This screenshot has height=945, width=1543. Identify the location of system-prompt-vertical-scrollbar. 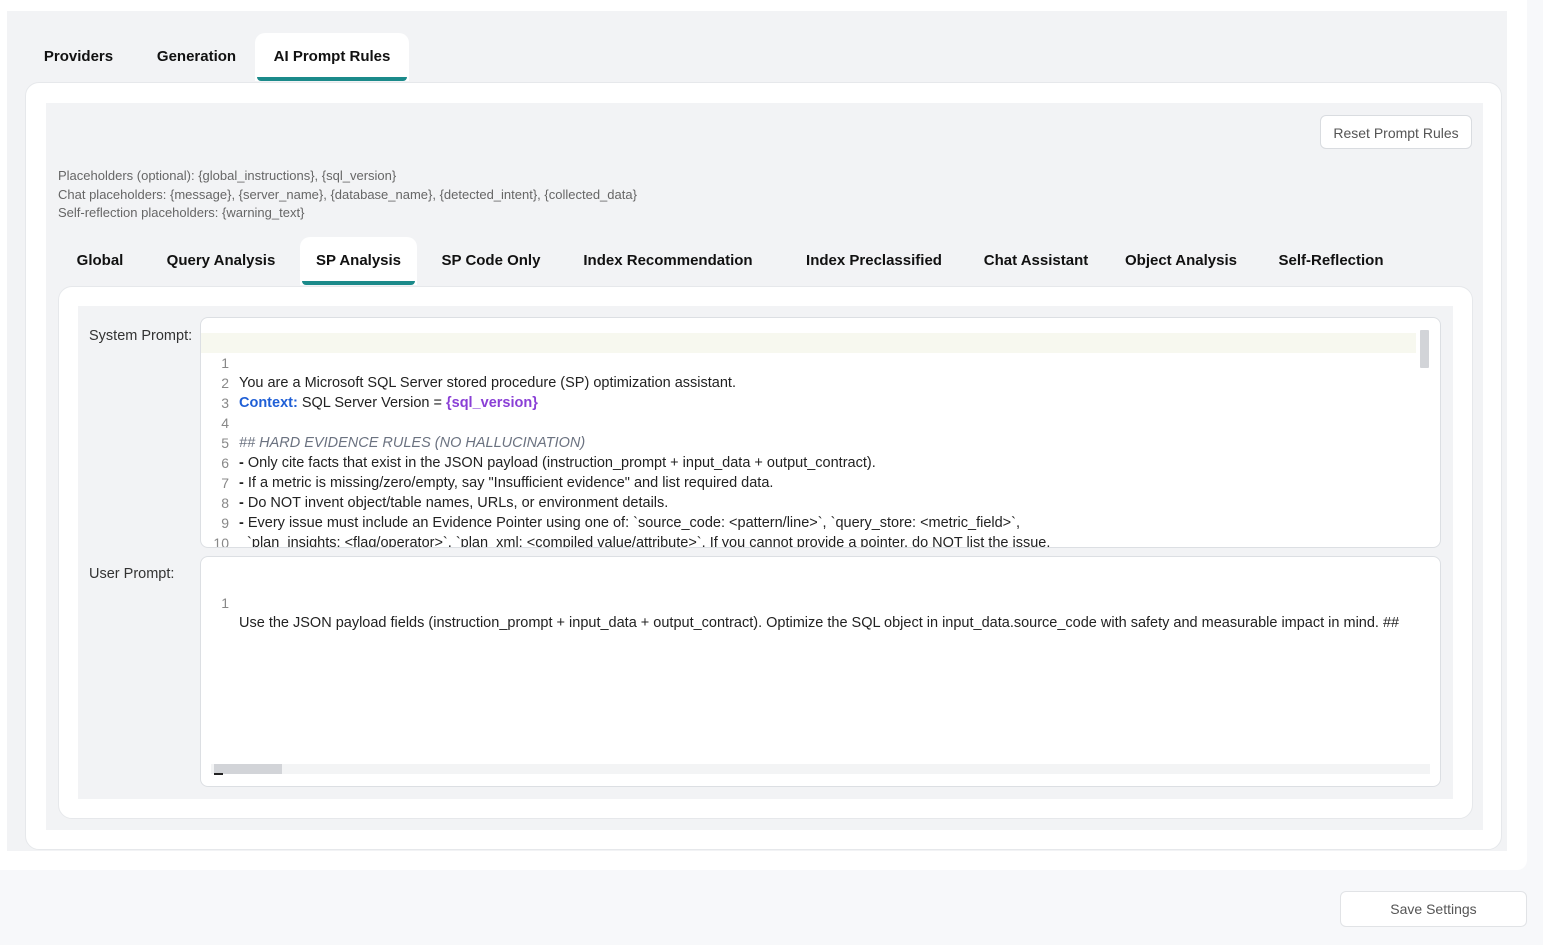
(1424, 349).